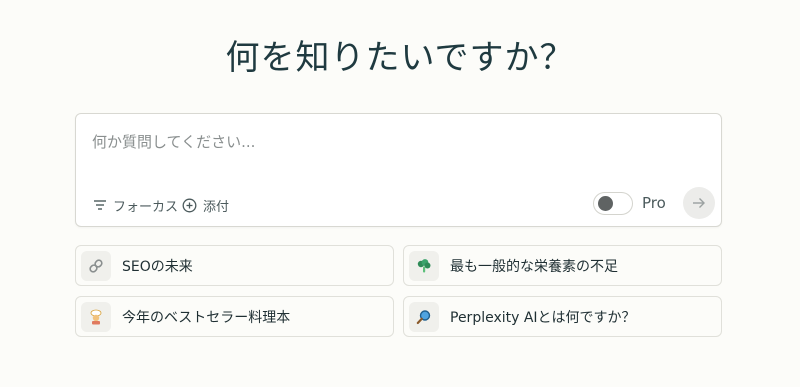 This screenshot has height=387, width=800. What do you see at coordinates (424, 265) in the screenshot?
I see `broccoli-icon` at bounding box center [424, 265].